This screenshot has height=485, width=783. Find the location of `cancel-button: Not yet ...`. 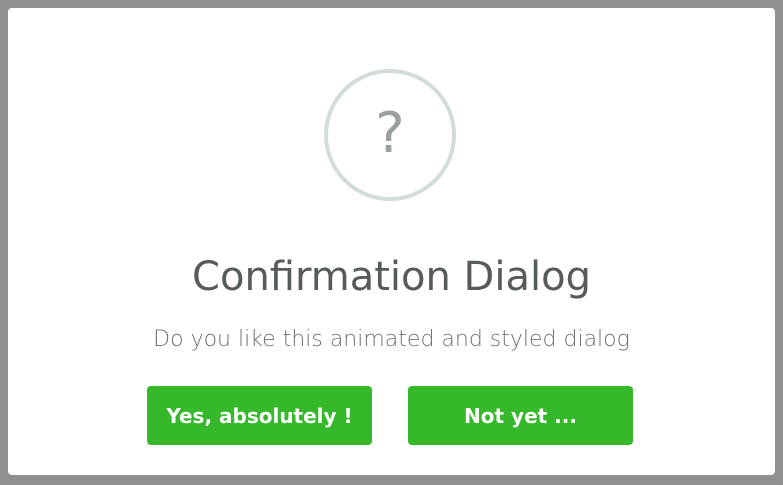

cancel-button: Not yet ... is located at coordinates (520, 415).